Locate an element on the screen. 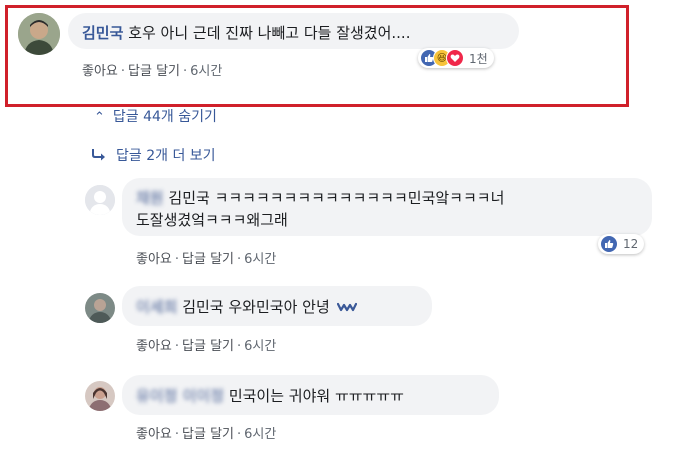 This screenshot has height=453, width=700. reply-2-avatar is located at coordinates (100, 308).